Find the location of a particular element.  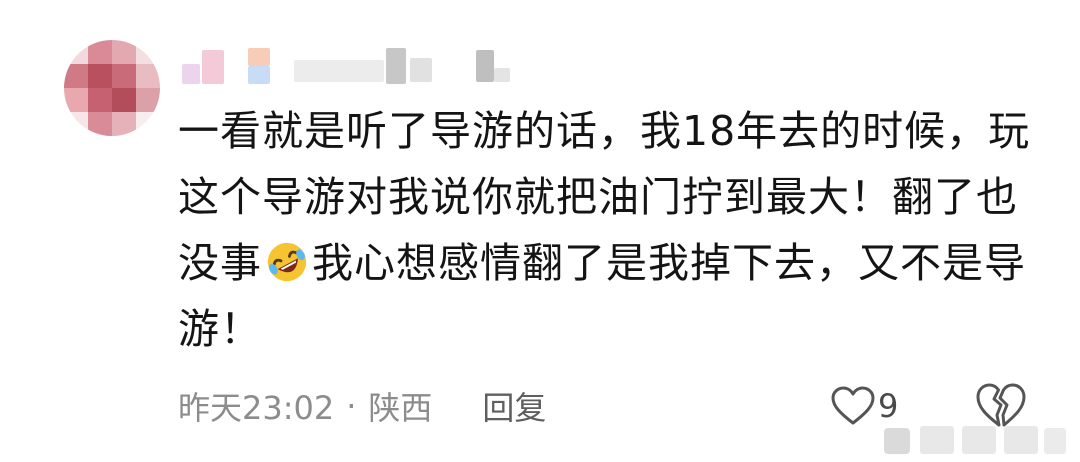

comment-meta: 昨天23:02 · 陕西 回复 is located at coordinates (362, 406).